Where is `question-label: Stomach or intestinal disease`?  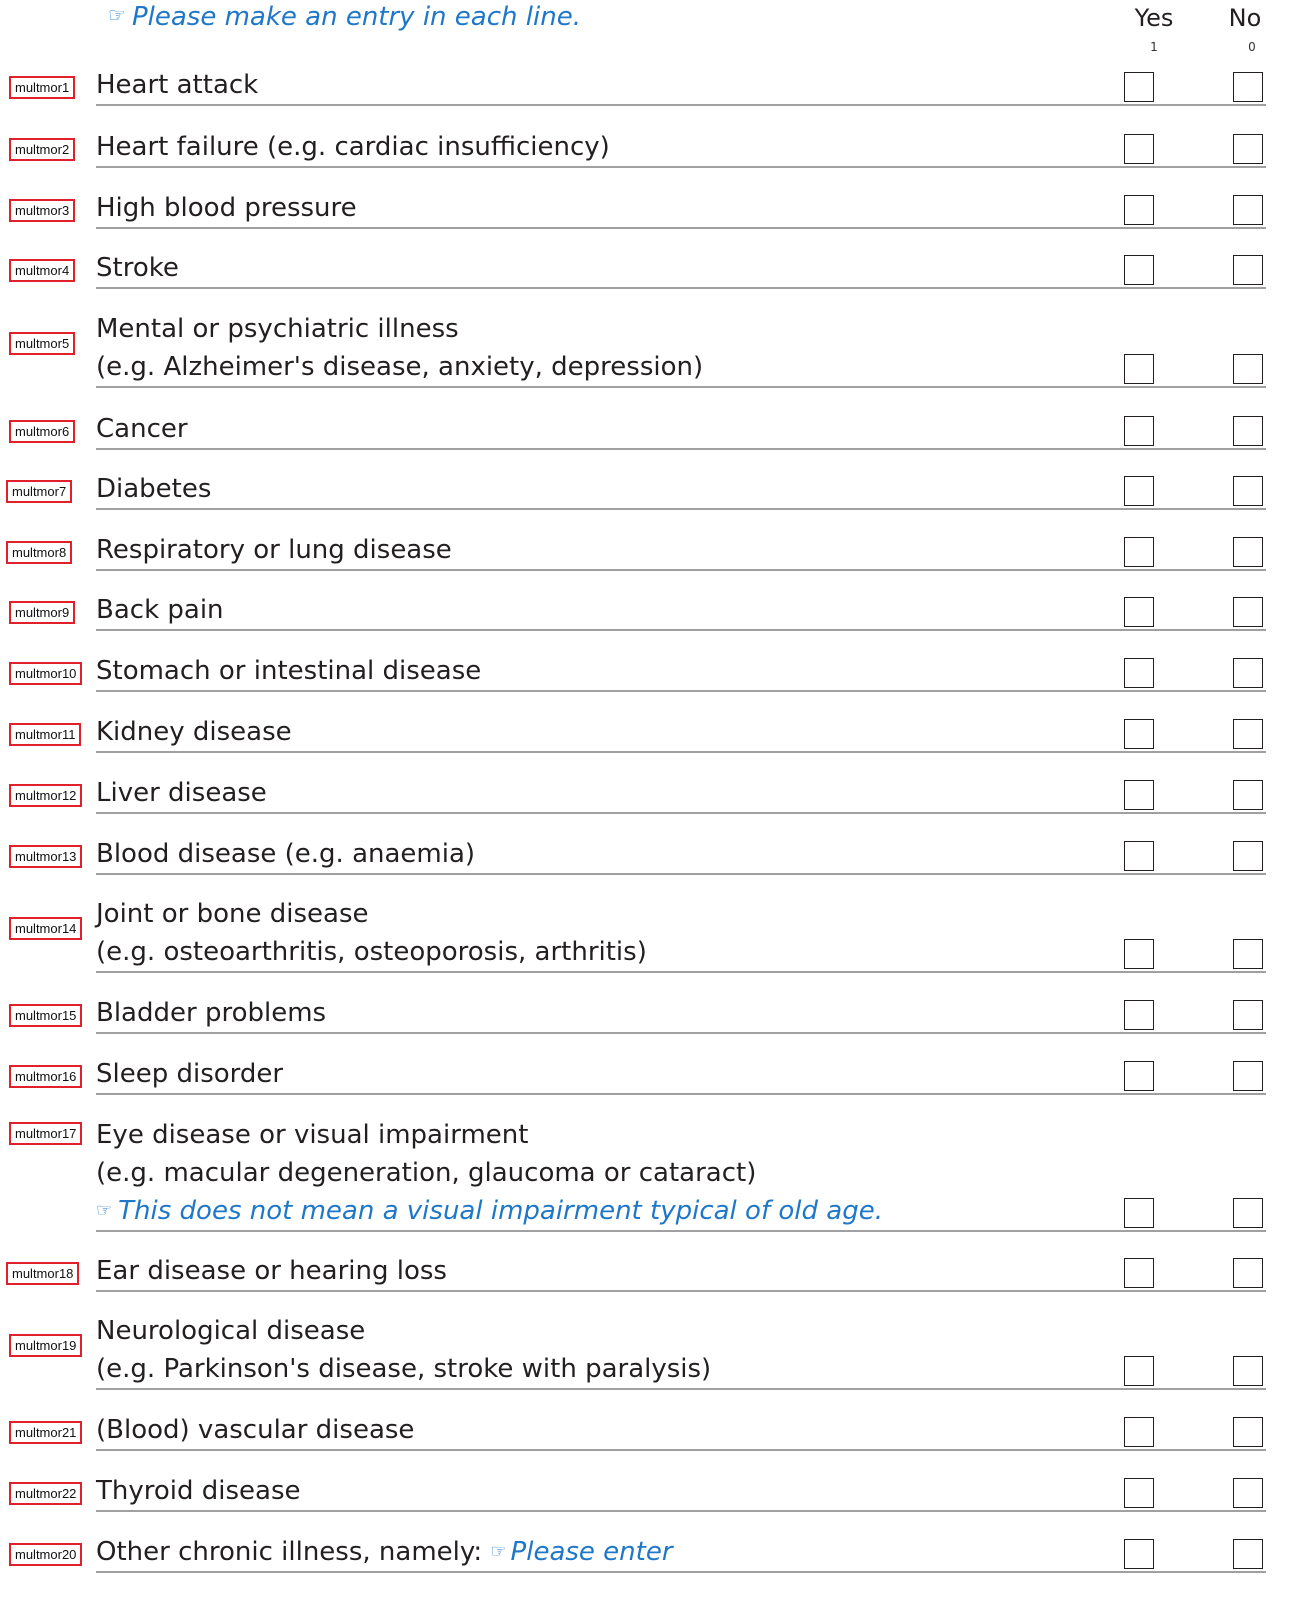
question-label: Stomach or intestinal disease is located at coordinates (681, 672).